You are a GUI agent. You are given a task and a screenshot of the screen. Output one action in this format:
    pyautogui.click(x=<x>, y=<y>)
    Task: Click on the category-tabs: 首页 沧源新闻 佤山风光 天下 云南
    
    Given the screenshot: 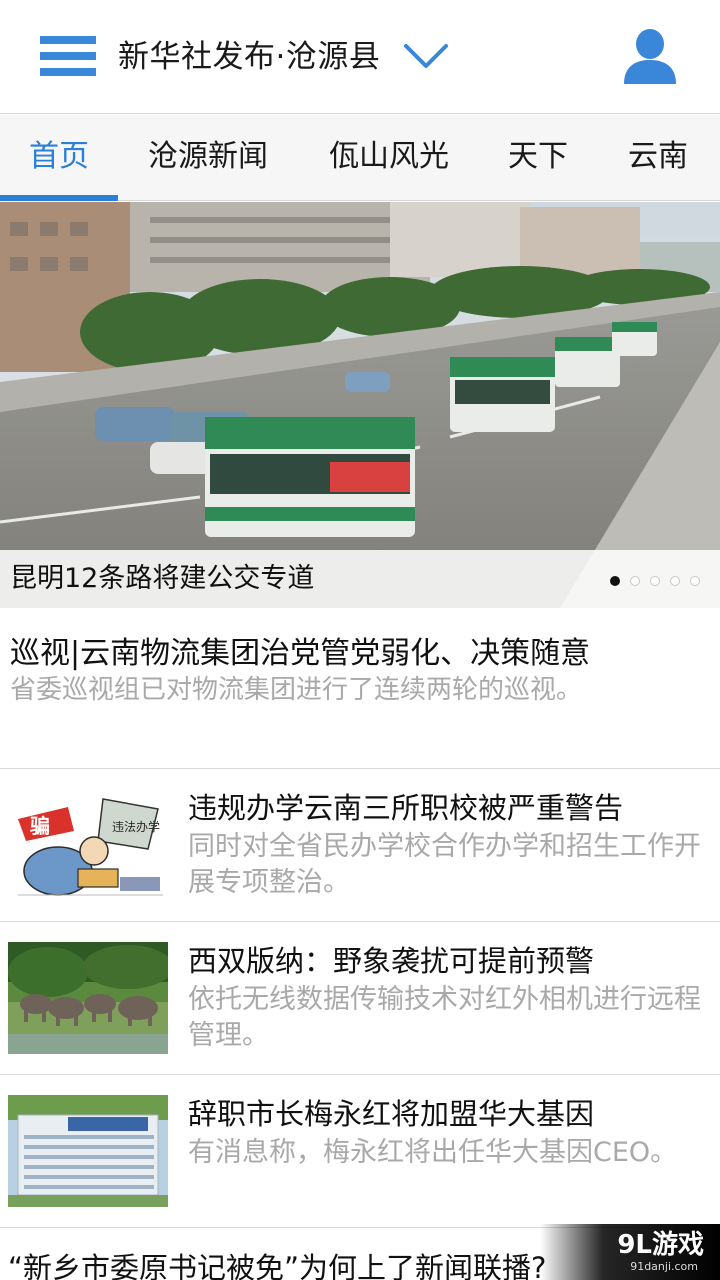 What is the action you would take?
    pyautogui.click(x=360, y=158)
    